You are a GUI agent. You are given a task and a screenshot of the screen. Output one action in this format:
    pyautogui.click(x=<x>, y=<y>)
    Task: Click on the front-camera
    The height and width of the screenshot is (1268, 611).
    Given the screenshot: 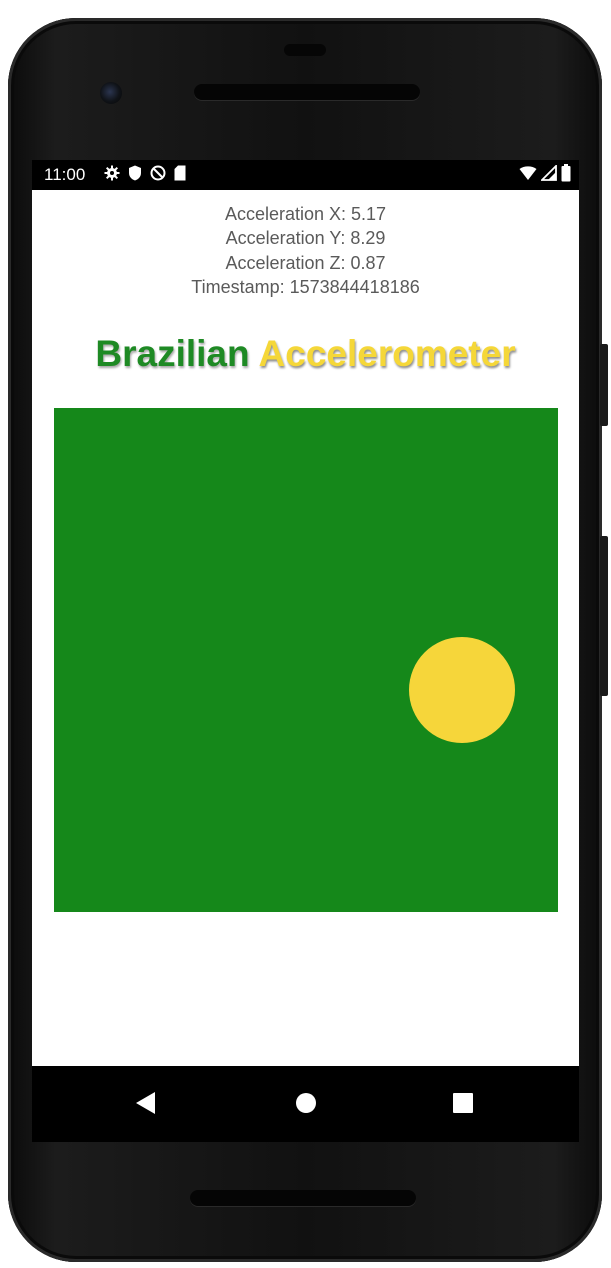 What is the action you would take?
    pyautogui.click(x=111, y=93)
    